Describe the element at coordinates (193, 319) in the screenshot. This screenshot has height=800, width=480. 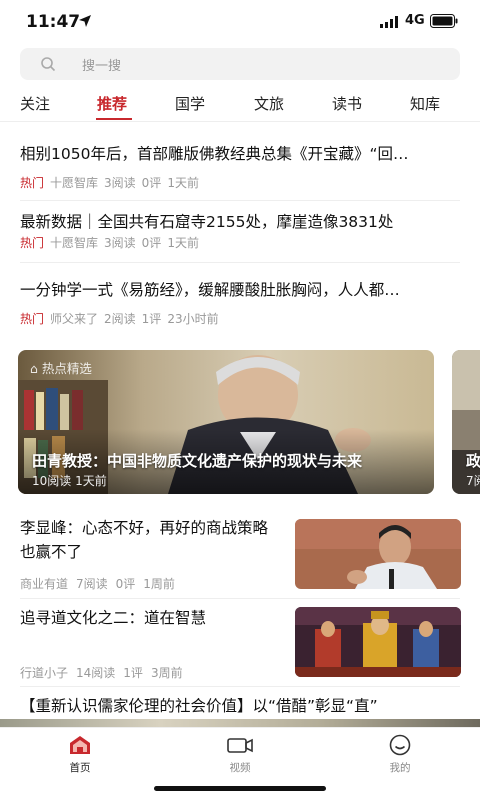
I see `news-time: 23小时前` at that location.